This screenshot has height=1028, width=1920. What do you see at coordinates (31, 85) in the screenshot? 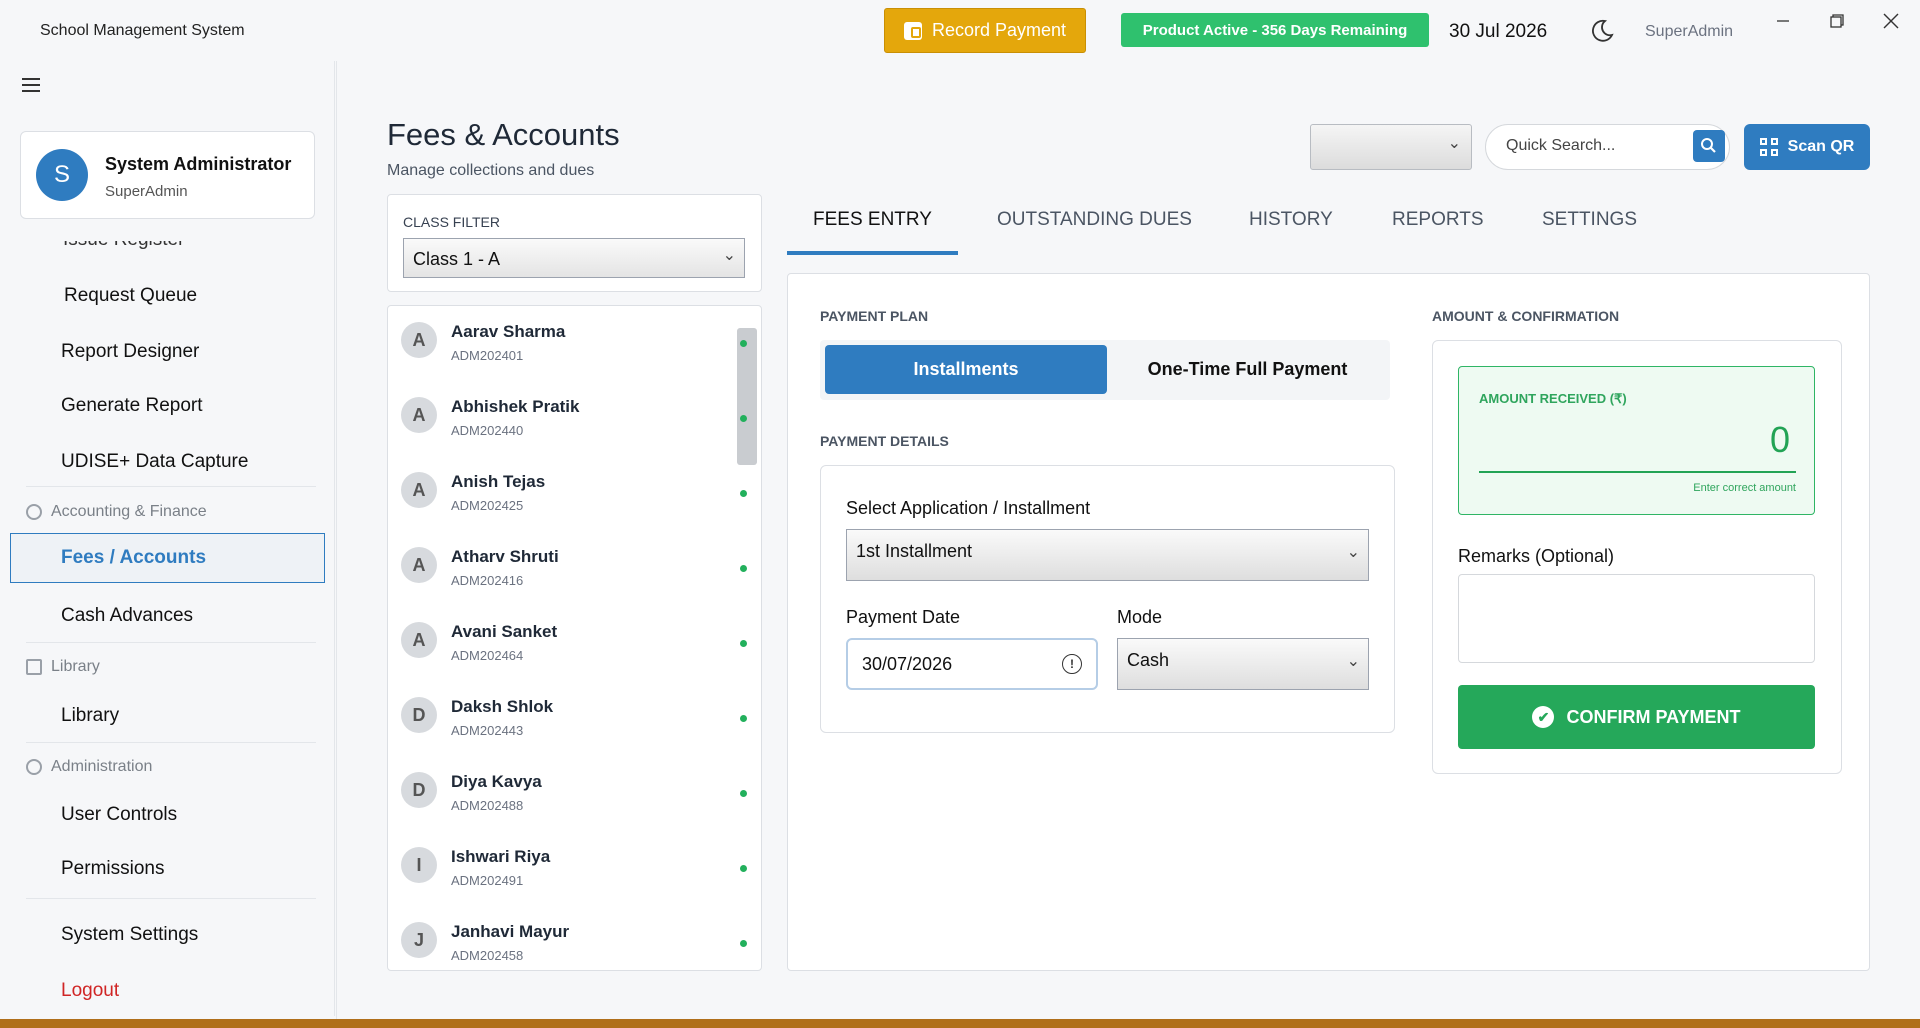
I see `menu-icon` at bounding box center [31, 85].